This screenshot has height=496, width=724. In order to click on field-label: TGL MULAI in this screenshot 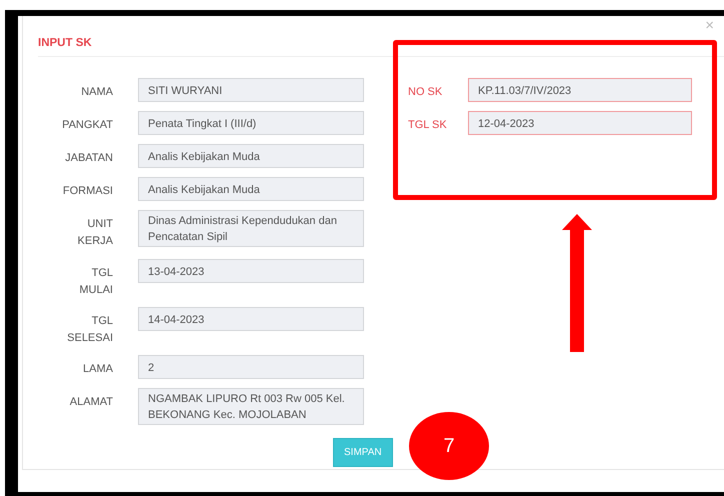, I will do `click(95, 282)`.